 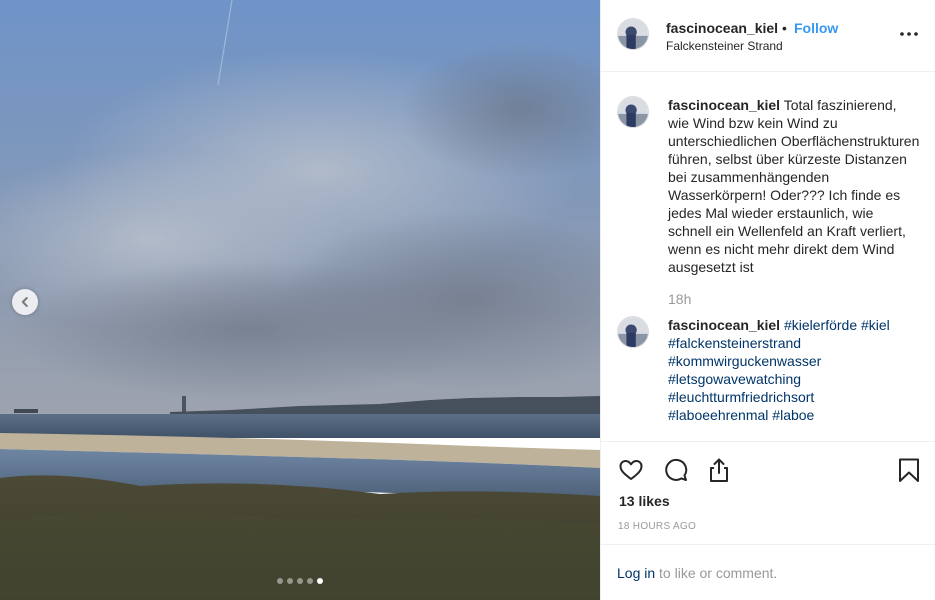 I want to click on hashtag-link: #letsgowavewatching, so click(x=734, y=379).